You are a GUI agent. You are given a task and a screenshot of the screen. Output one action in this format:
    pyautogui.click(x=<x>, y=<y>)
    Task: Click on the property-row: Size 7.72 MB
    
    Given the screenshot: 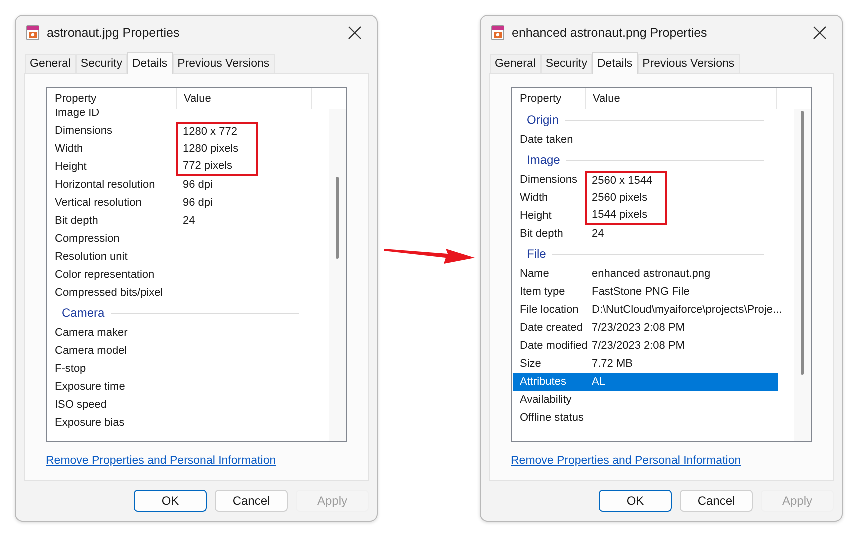 What is the action you would take?
    pyautogui.click(x=645, y=364)
    